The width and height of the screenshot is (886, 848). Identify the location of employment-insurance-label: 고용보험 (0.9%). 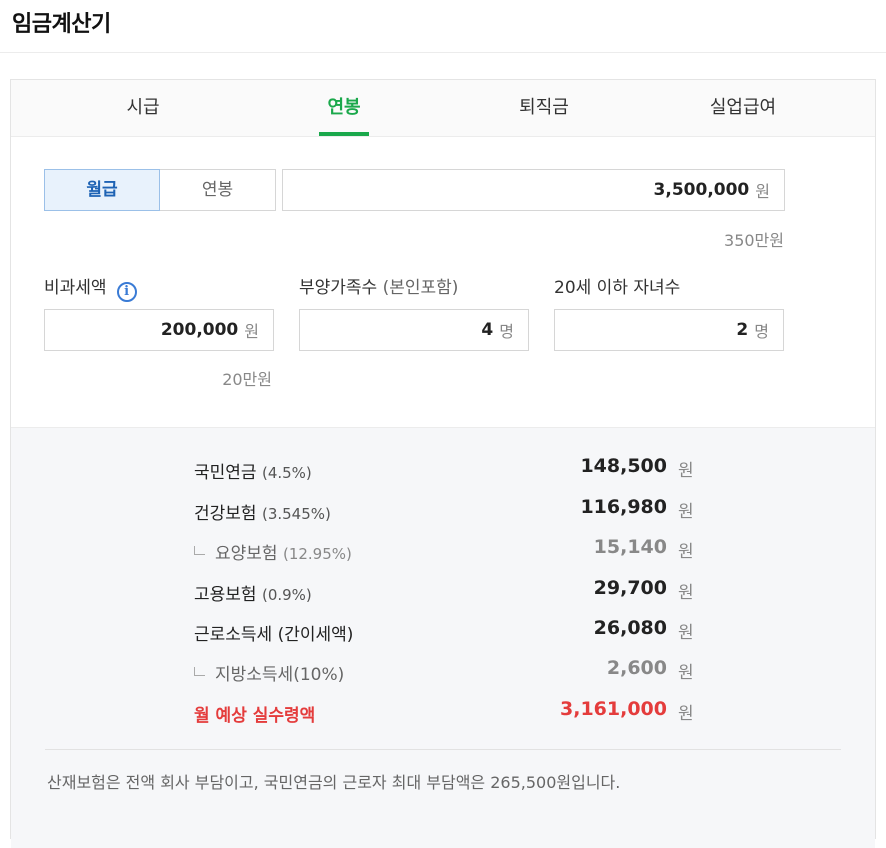
(253, 592).